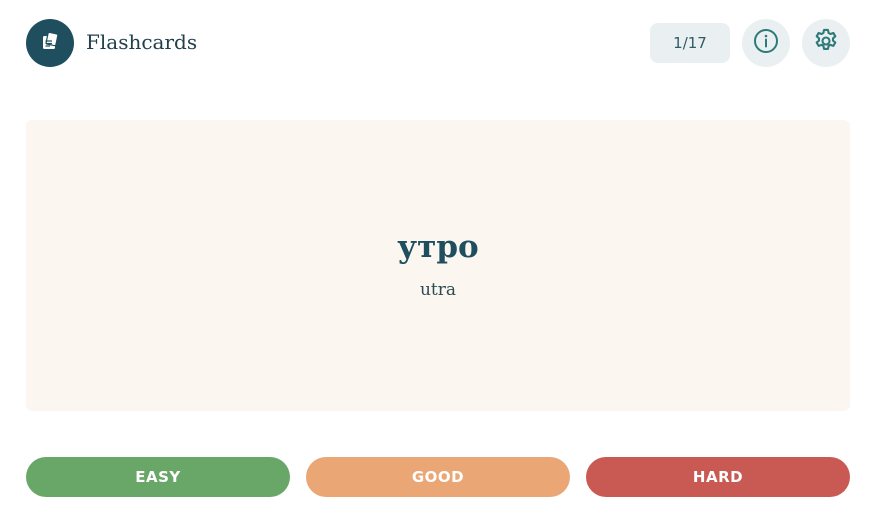  I want to click on card-counter: 1/17, so click(690, 43).